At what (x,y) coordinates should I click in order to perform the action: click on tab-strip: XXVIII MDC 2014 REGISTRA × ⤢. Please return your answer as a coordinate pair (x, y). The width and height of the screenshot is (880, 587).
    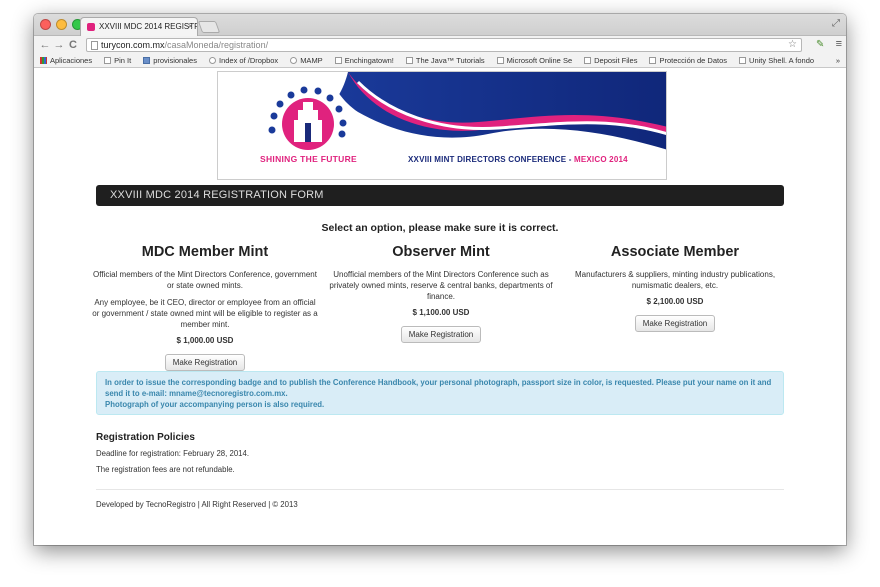
    Looking at the image, I should click on (440, 25).